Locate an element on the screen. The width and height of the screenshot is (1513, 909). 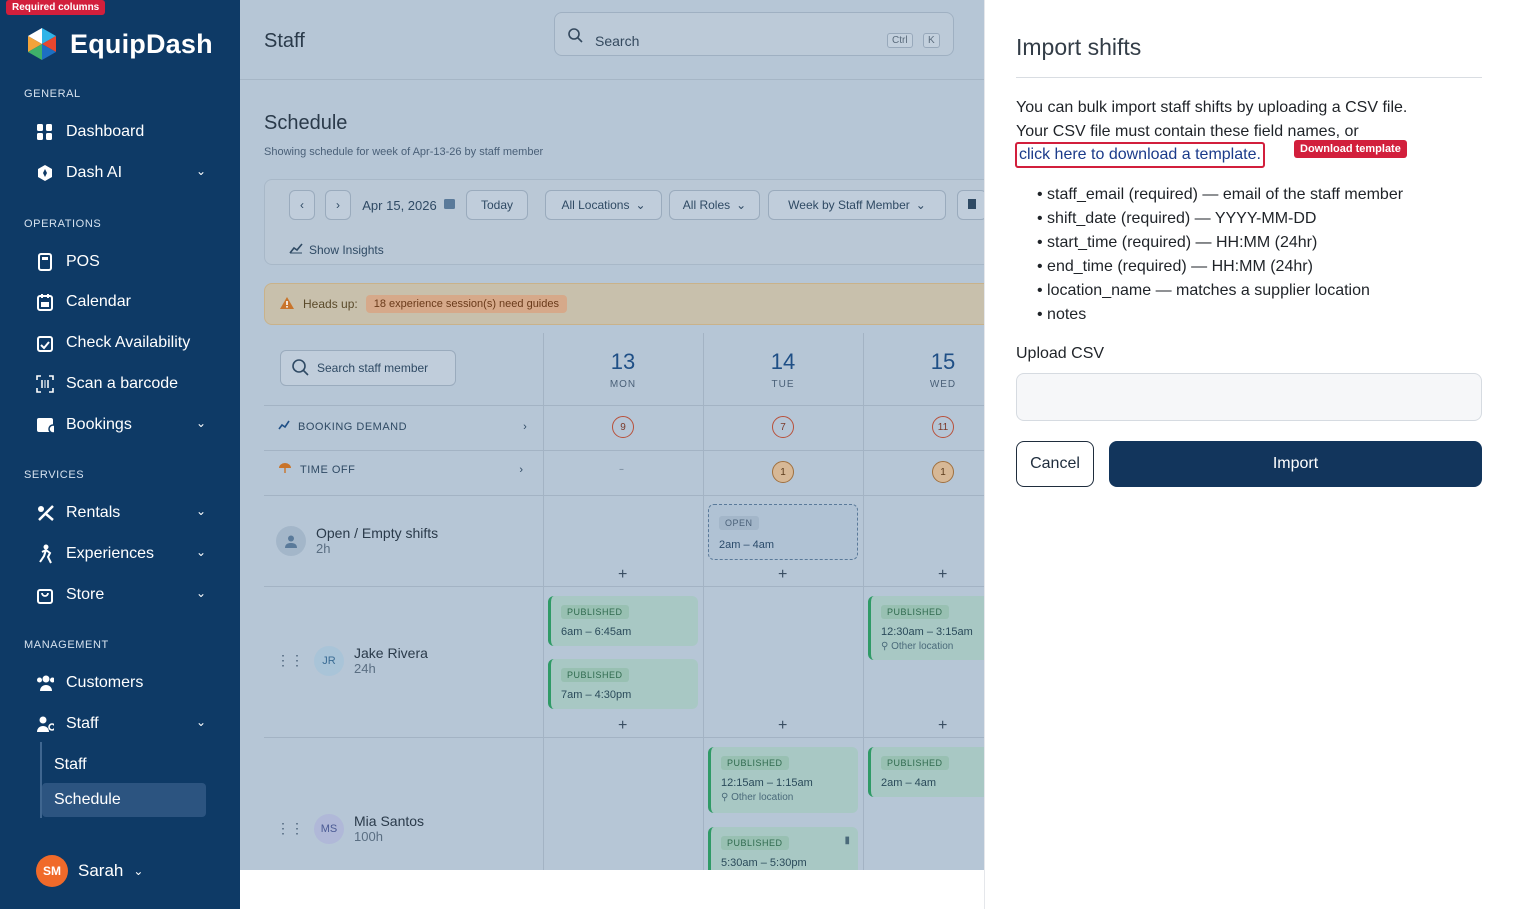
staff-icon is located at coordinates (45, 724).